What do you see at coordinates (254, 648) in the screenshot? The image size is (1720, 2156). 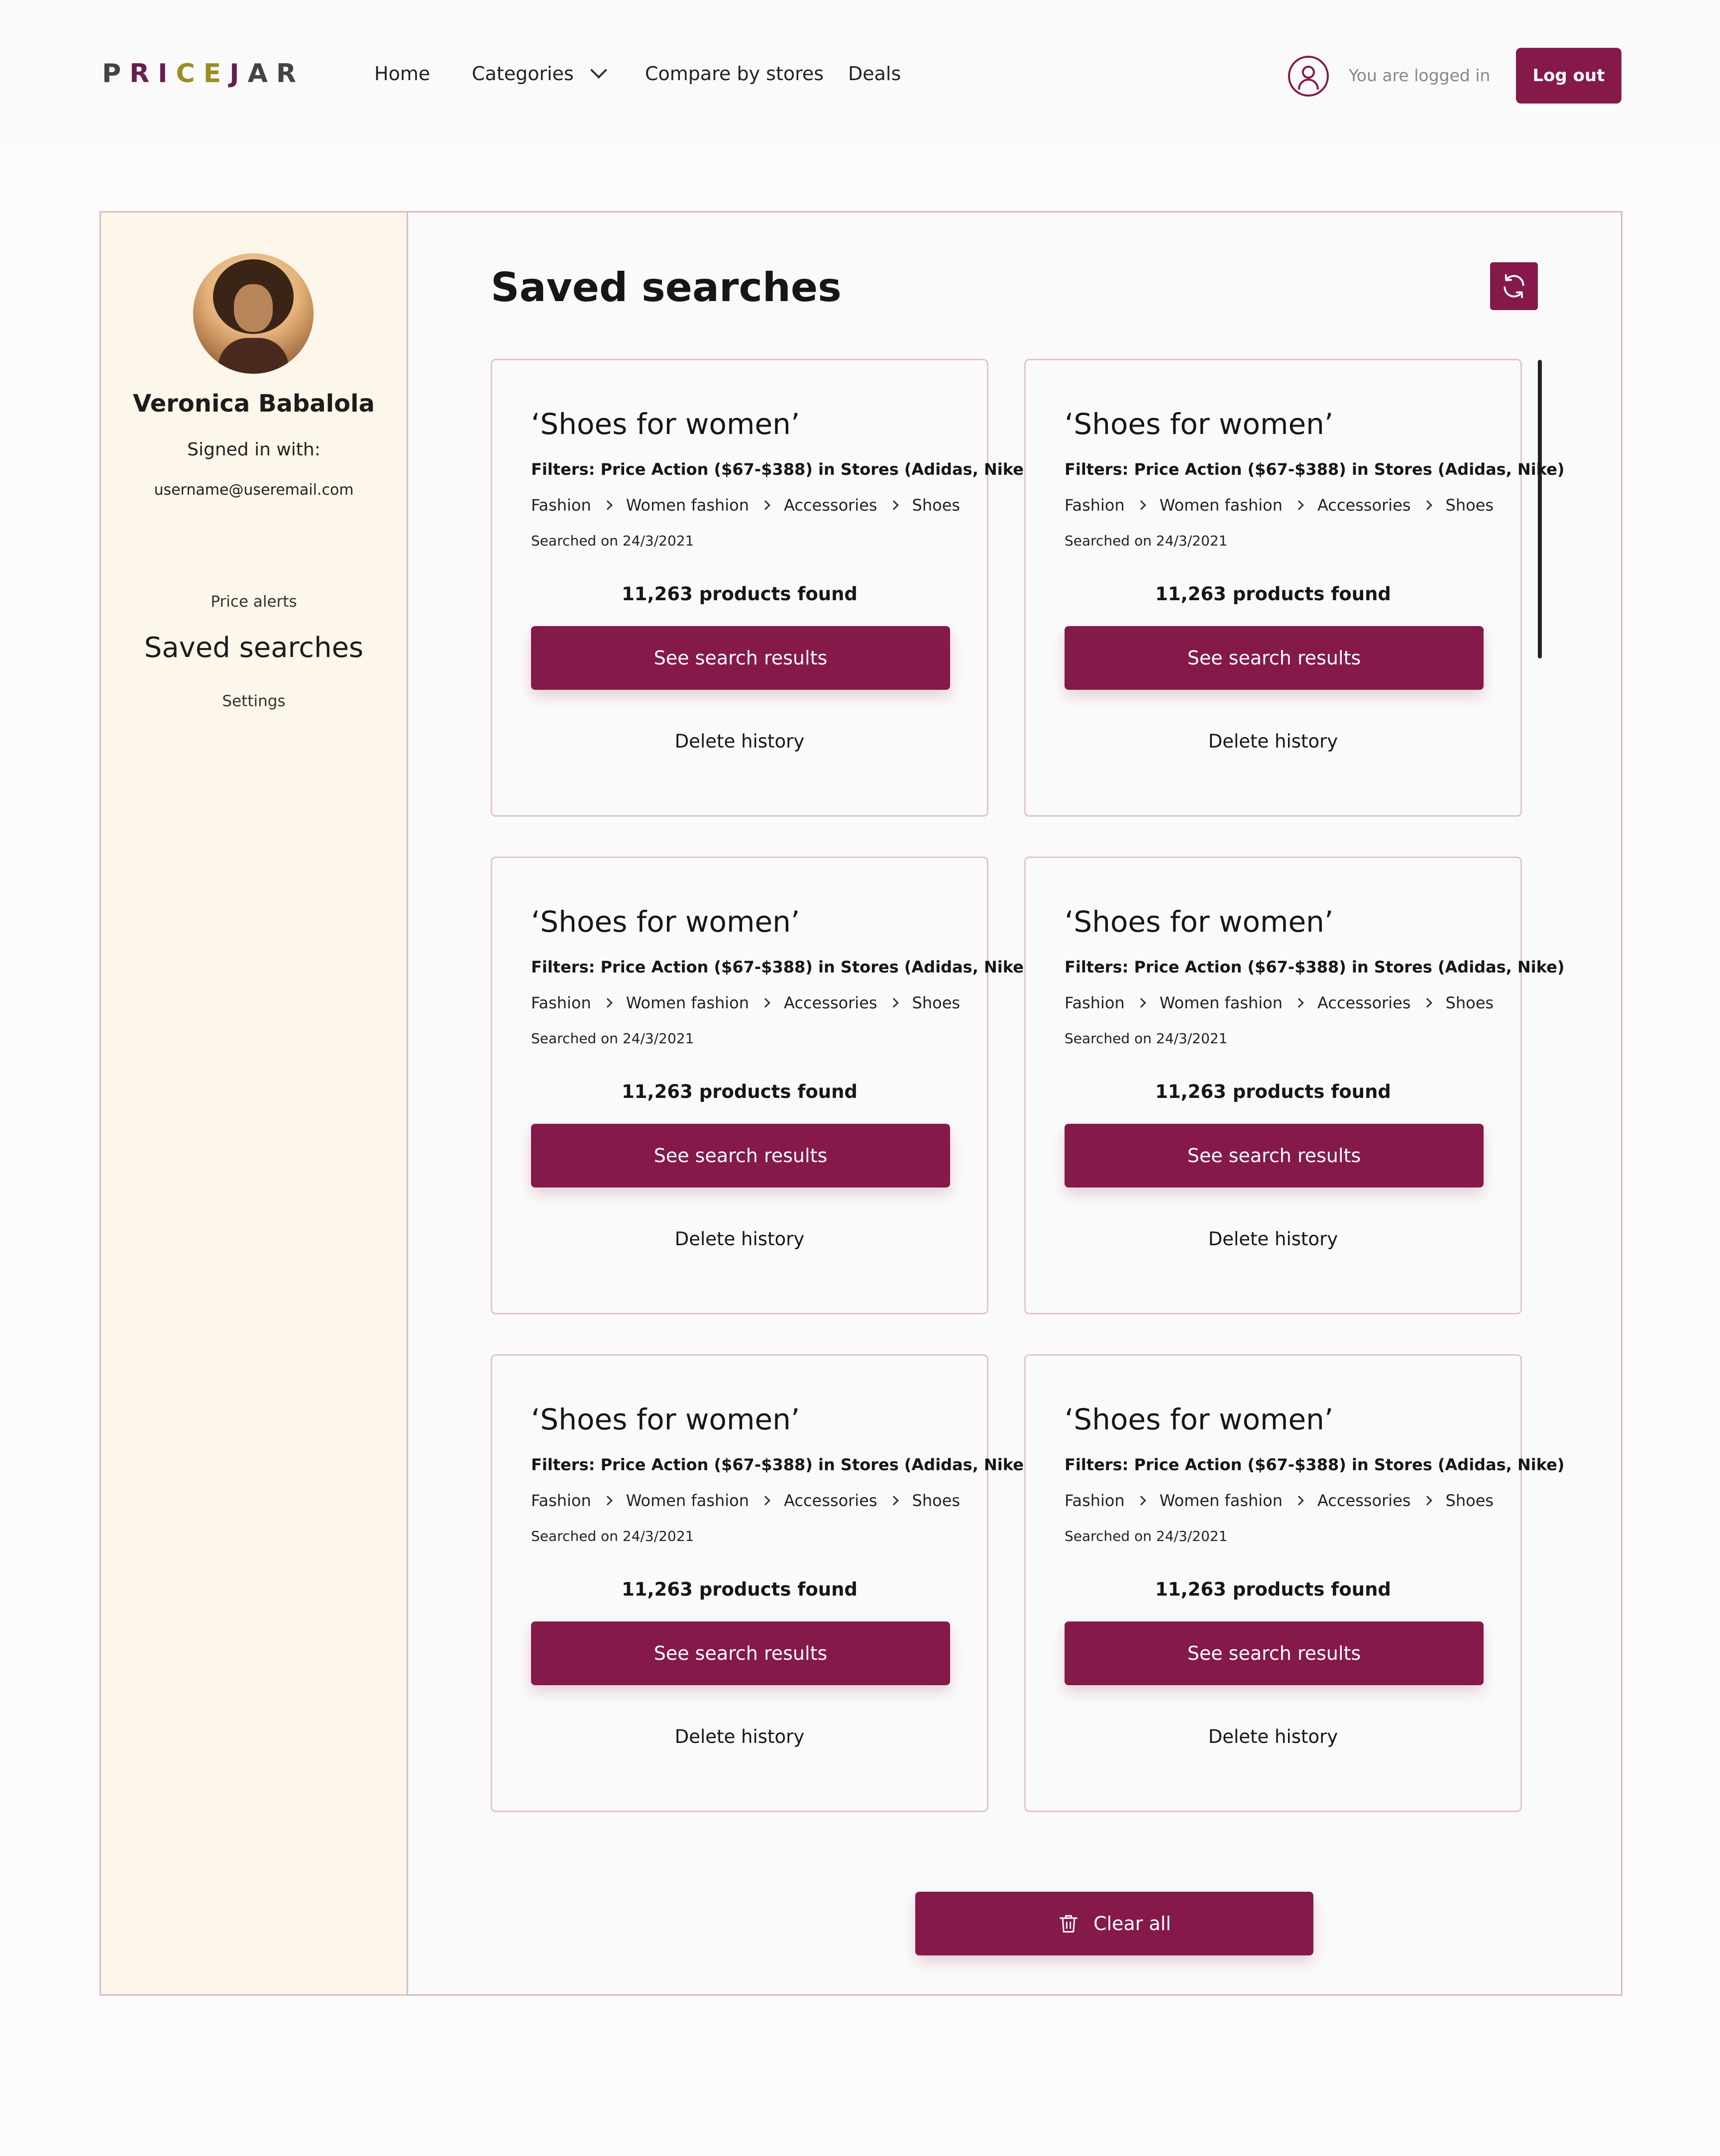 I see `sidebar-item-saved-searches: Saved searches` at bounding box center [254, 648].